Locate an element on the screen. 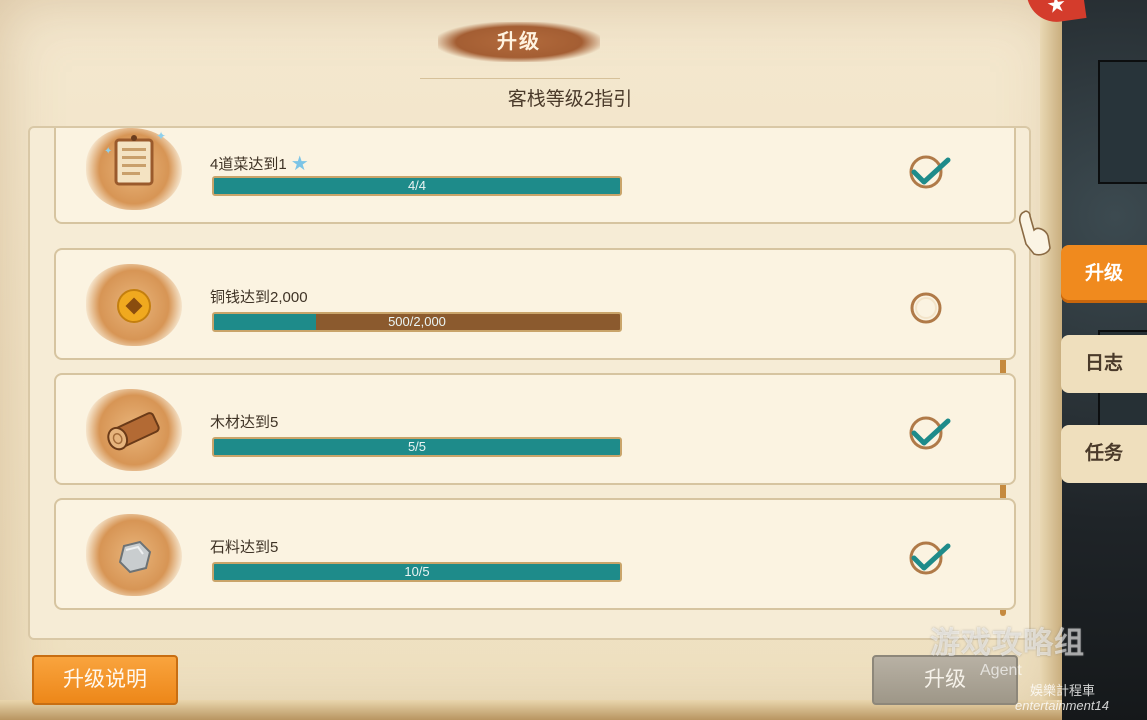 The width and height of the screenshot is (1147, 720). divider is located at coordinates (520, 78).